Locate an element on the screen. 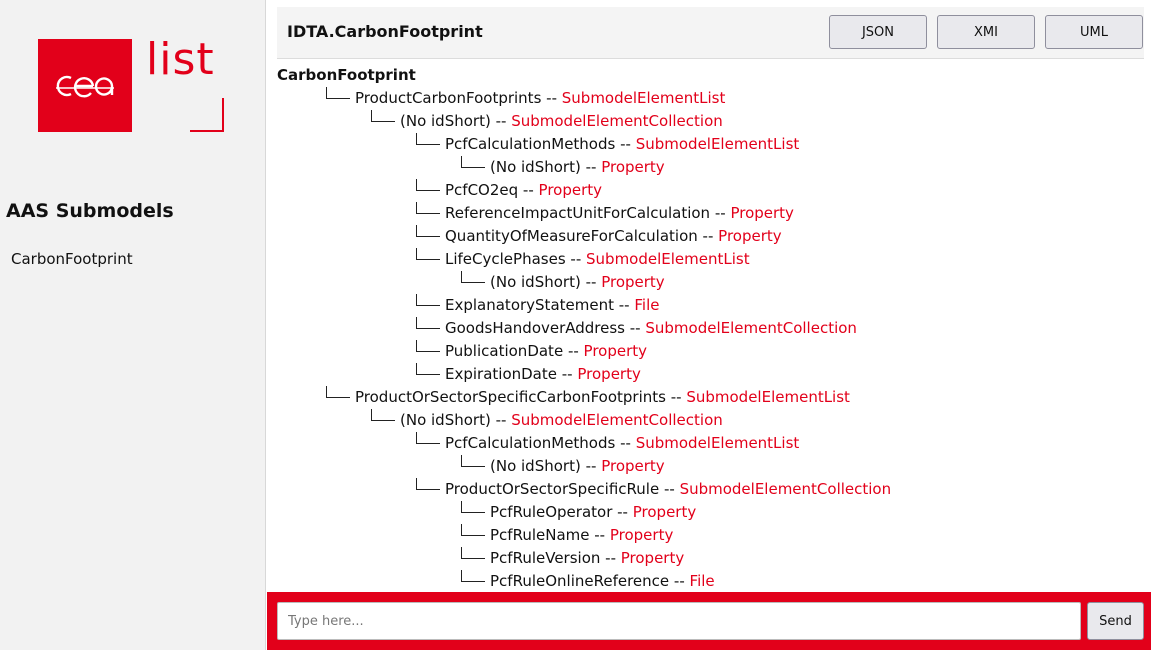  uml-button: UML is located at coordinates (1094, 32).